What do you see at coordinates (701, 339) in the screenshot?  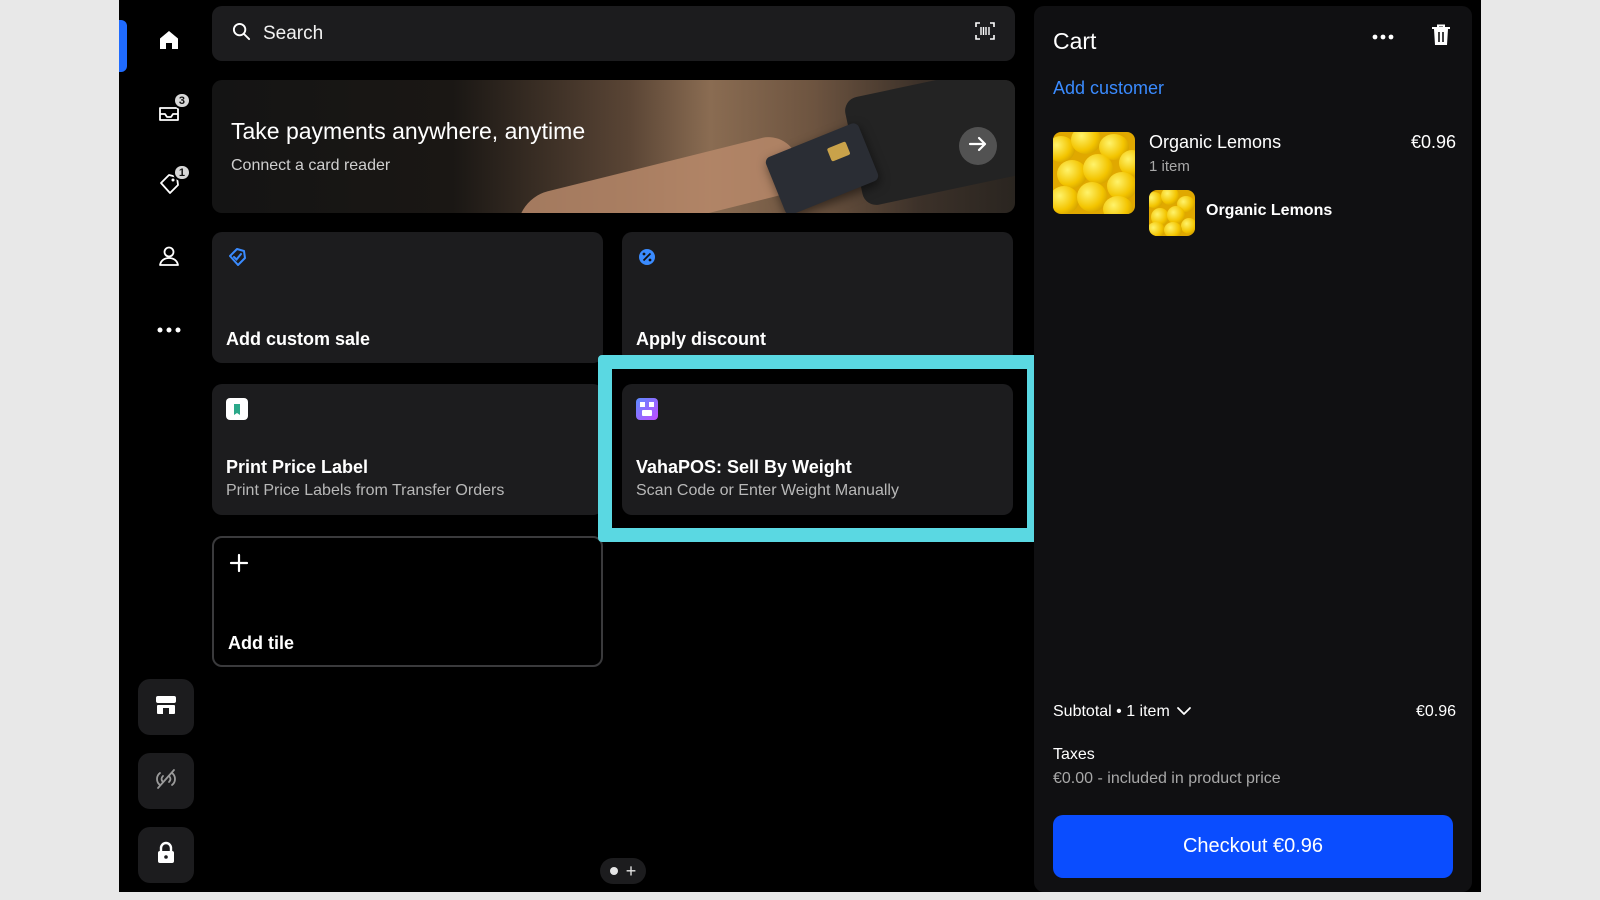 I see `tile-title: Apply discount` at bounding box center [701, 339].